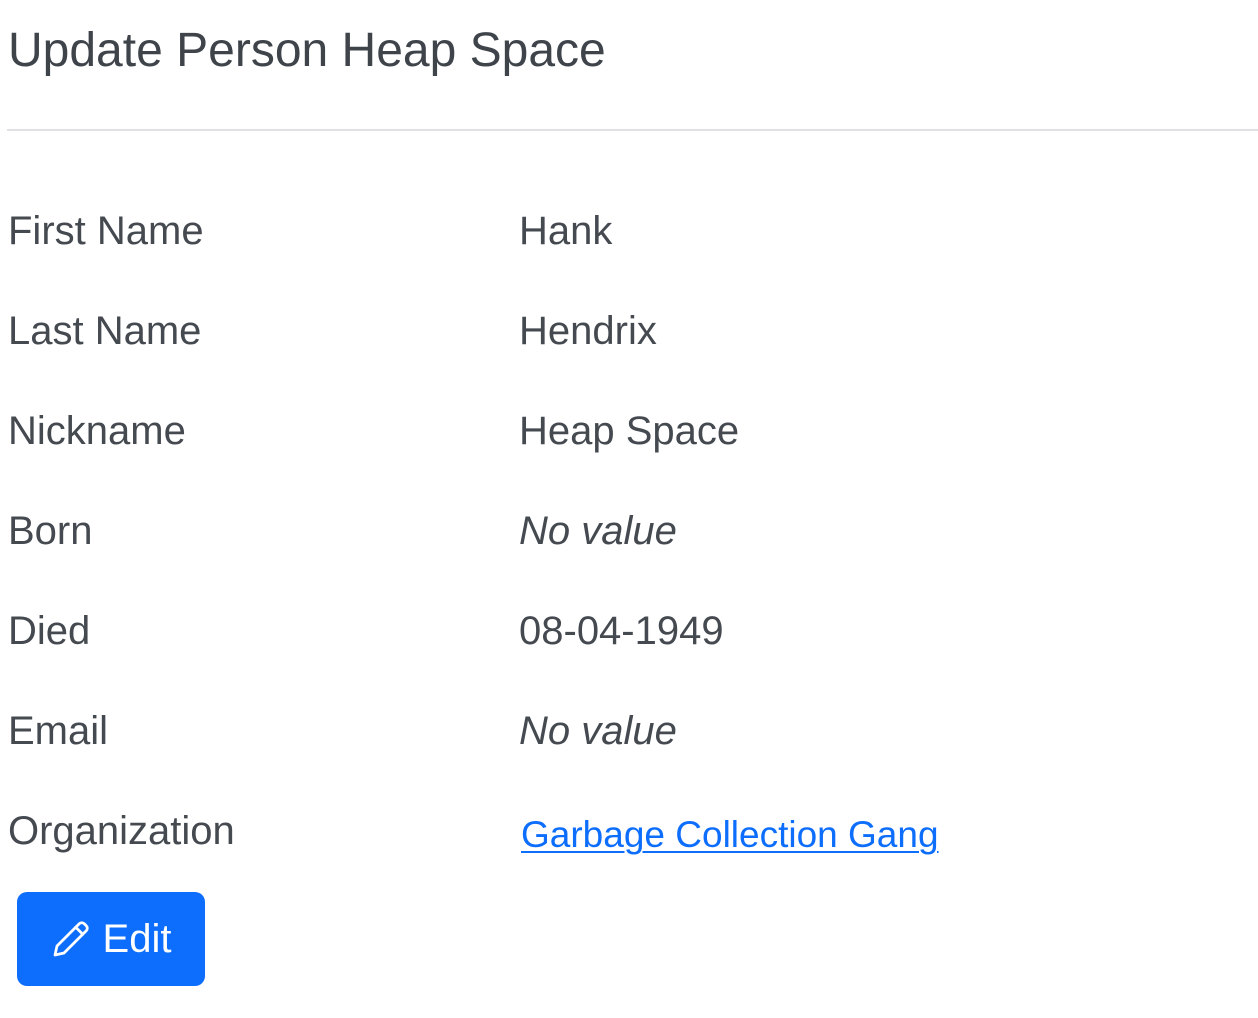 Image resolution: width=1258 pixels, height=1018 pixels. What do you see at coordinates (106, 231) in the screenshot?
I see `first-name-label: First Name` at bounding box center [106, 231].